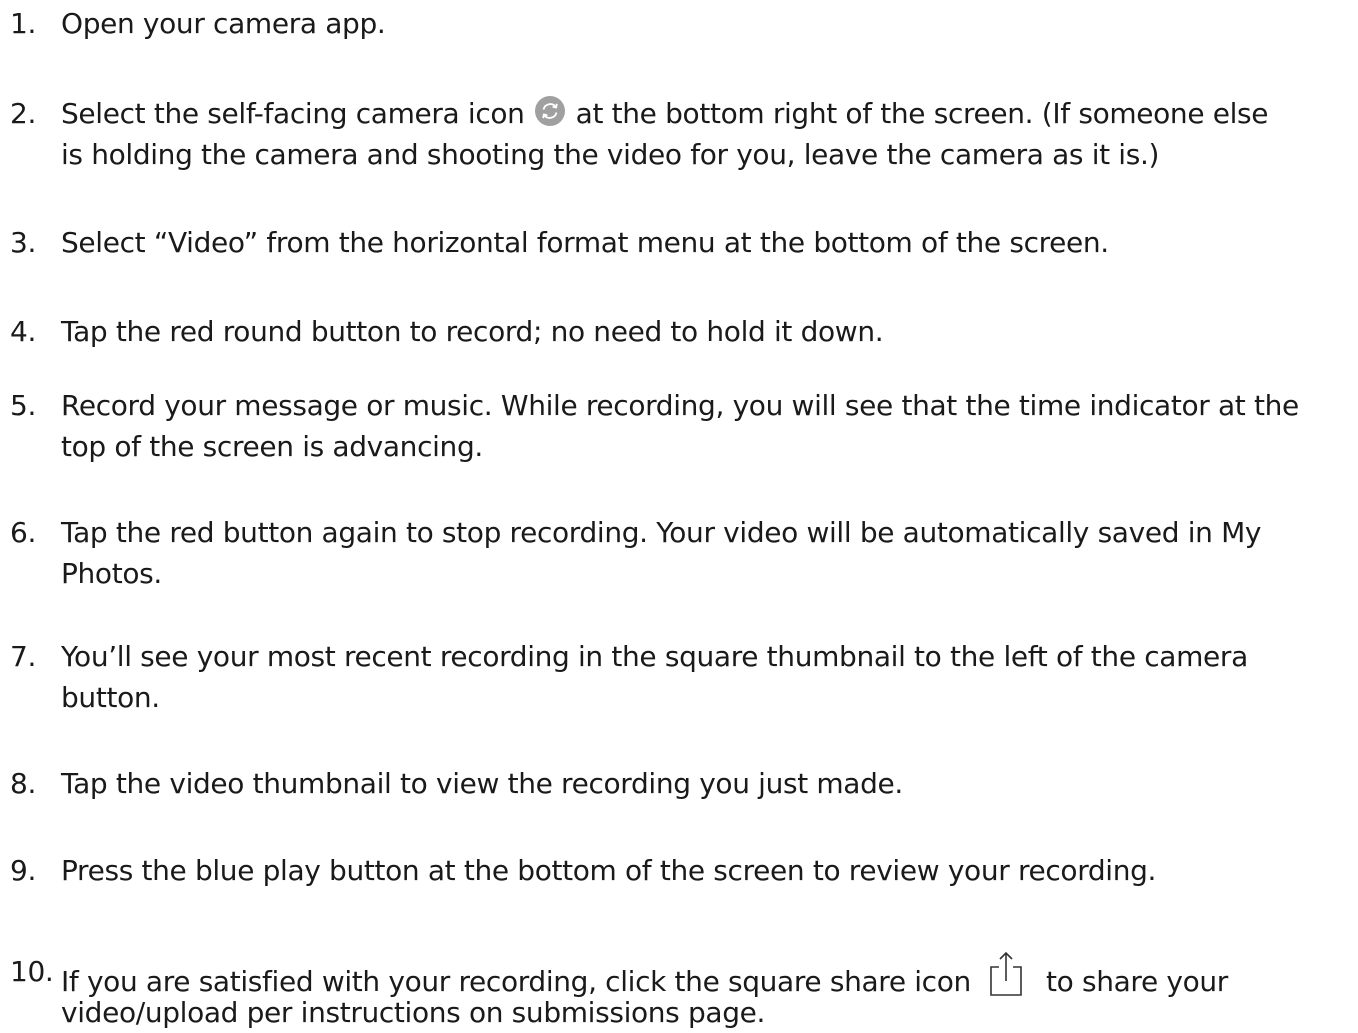 Image resolution: width=1358 pixels, height=1033 pixels. What do you see at coordinates (23, 331) in the screenshot?
I see `step-number: 4.` at bounding box center [23, 331].